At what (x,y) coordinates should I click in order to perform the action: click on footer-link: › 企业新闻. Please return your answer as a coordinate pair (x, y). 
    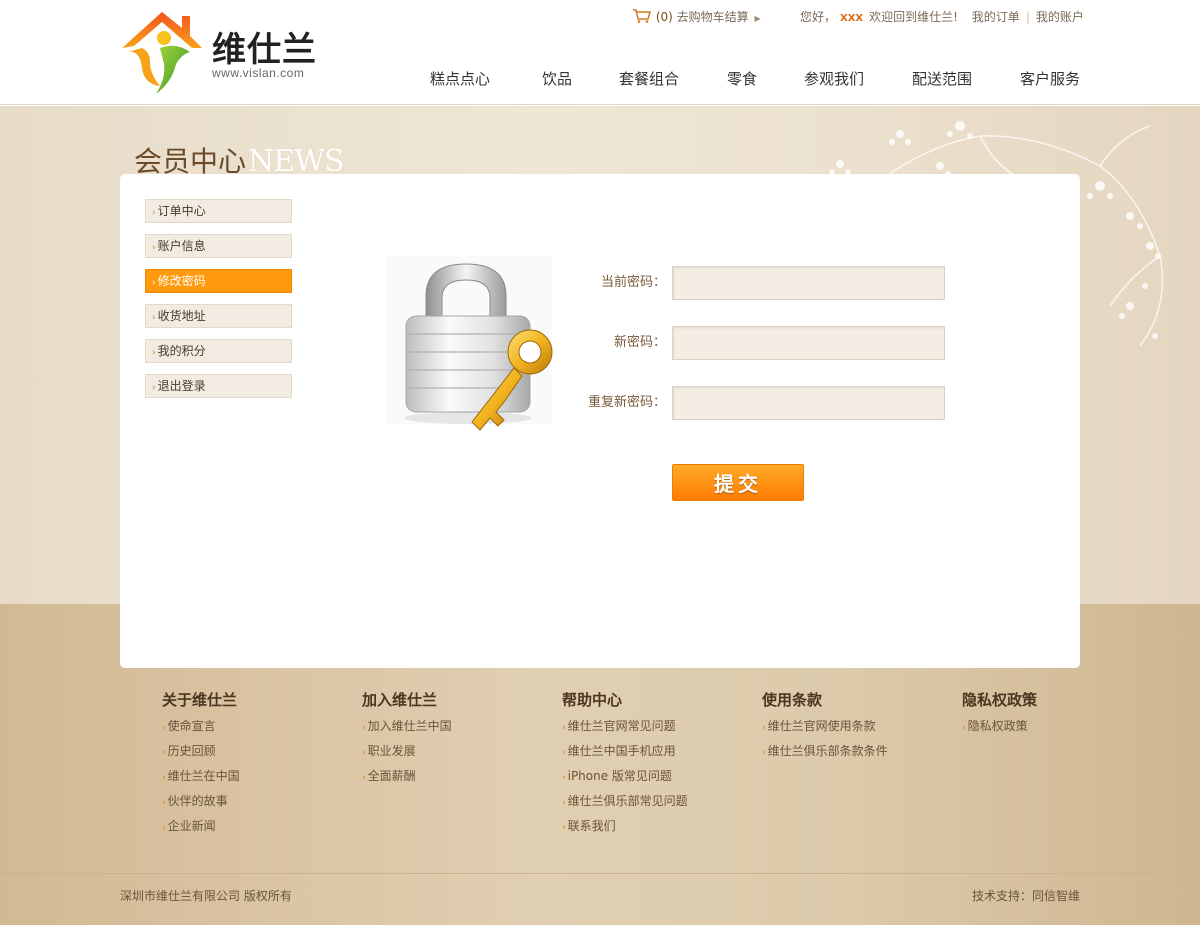
    Looking at the image, I should click on (257, 830).